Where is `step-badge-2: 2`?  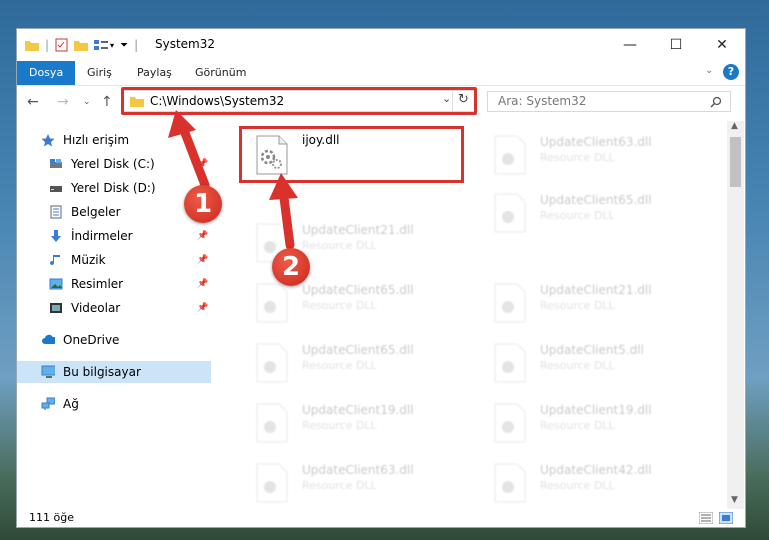 step-badge-2: 2 is located at coordinates (291, 267).